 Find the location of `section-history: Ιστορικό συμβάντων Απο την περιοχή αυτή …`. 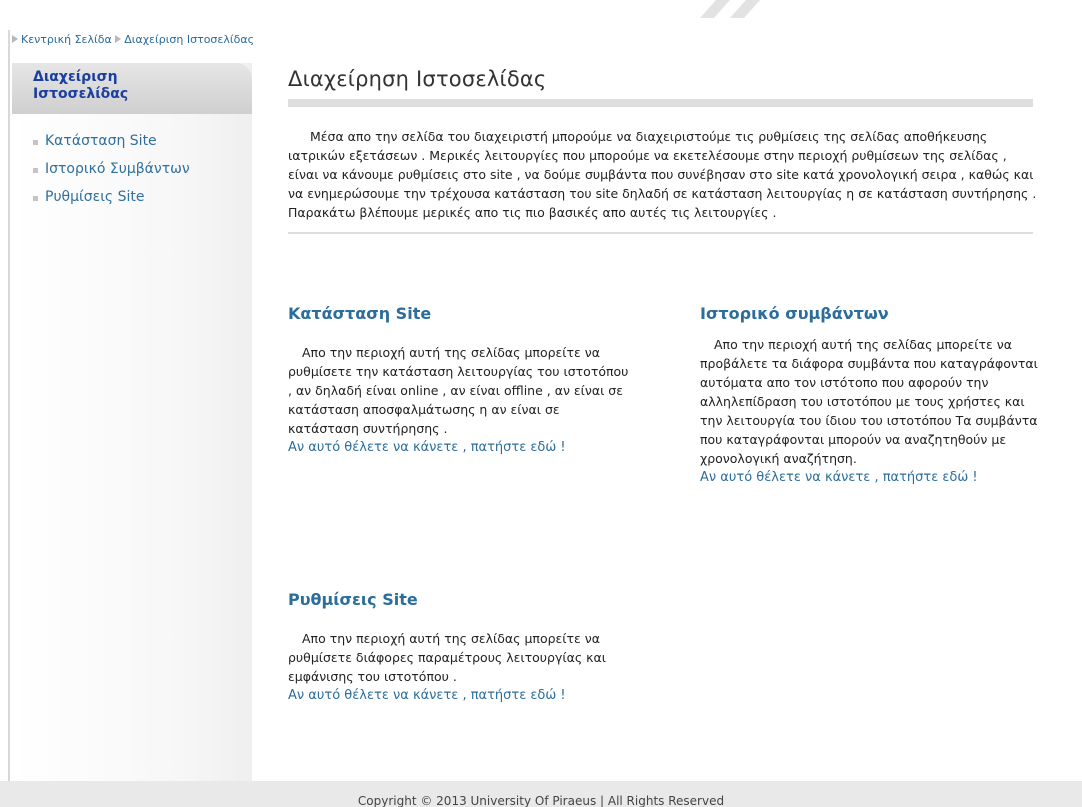

section-history: Ιστορικό συμβάντων Απο την περιοχή αυτή … is located at coordinates (875, 395).